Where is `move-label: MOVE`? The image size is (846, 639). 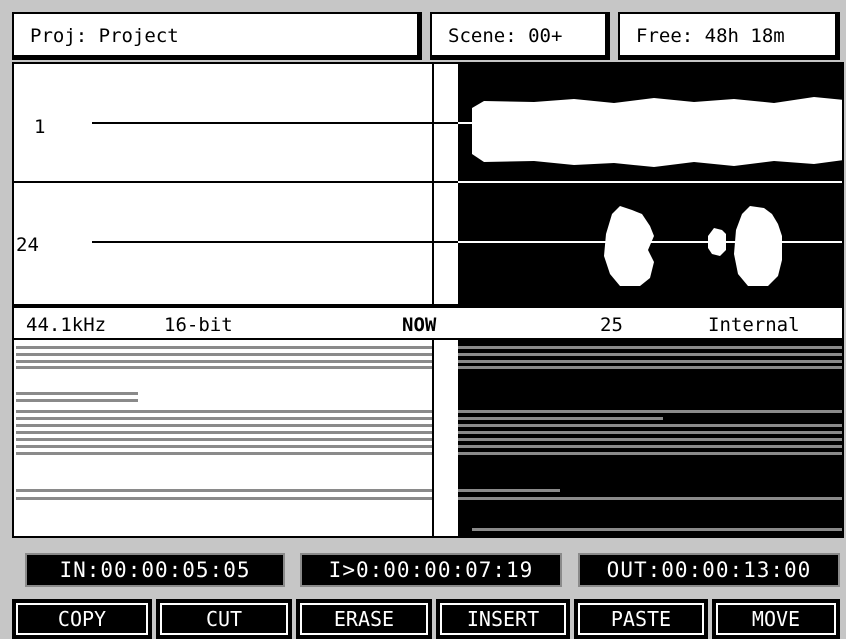 move-label: MOVE is located at coordinates (776, 619).